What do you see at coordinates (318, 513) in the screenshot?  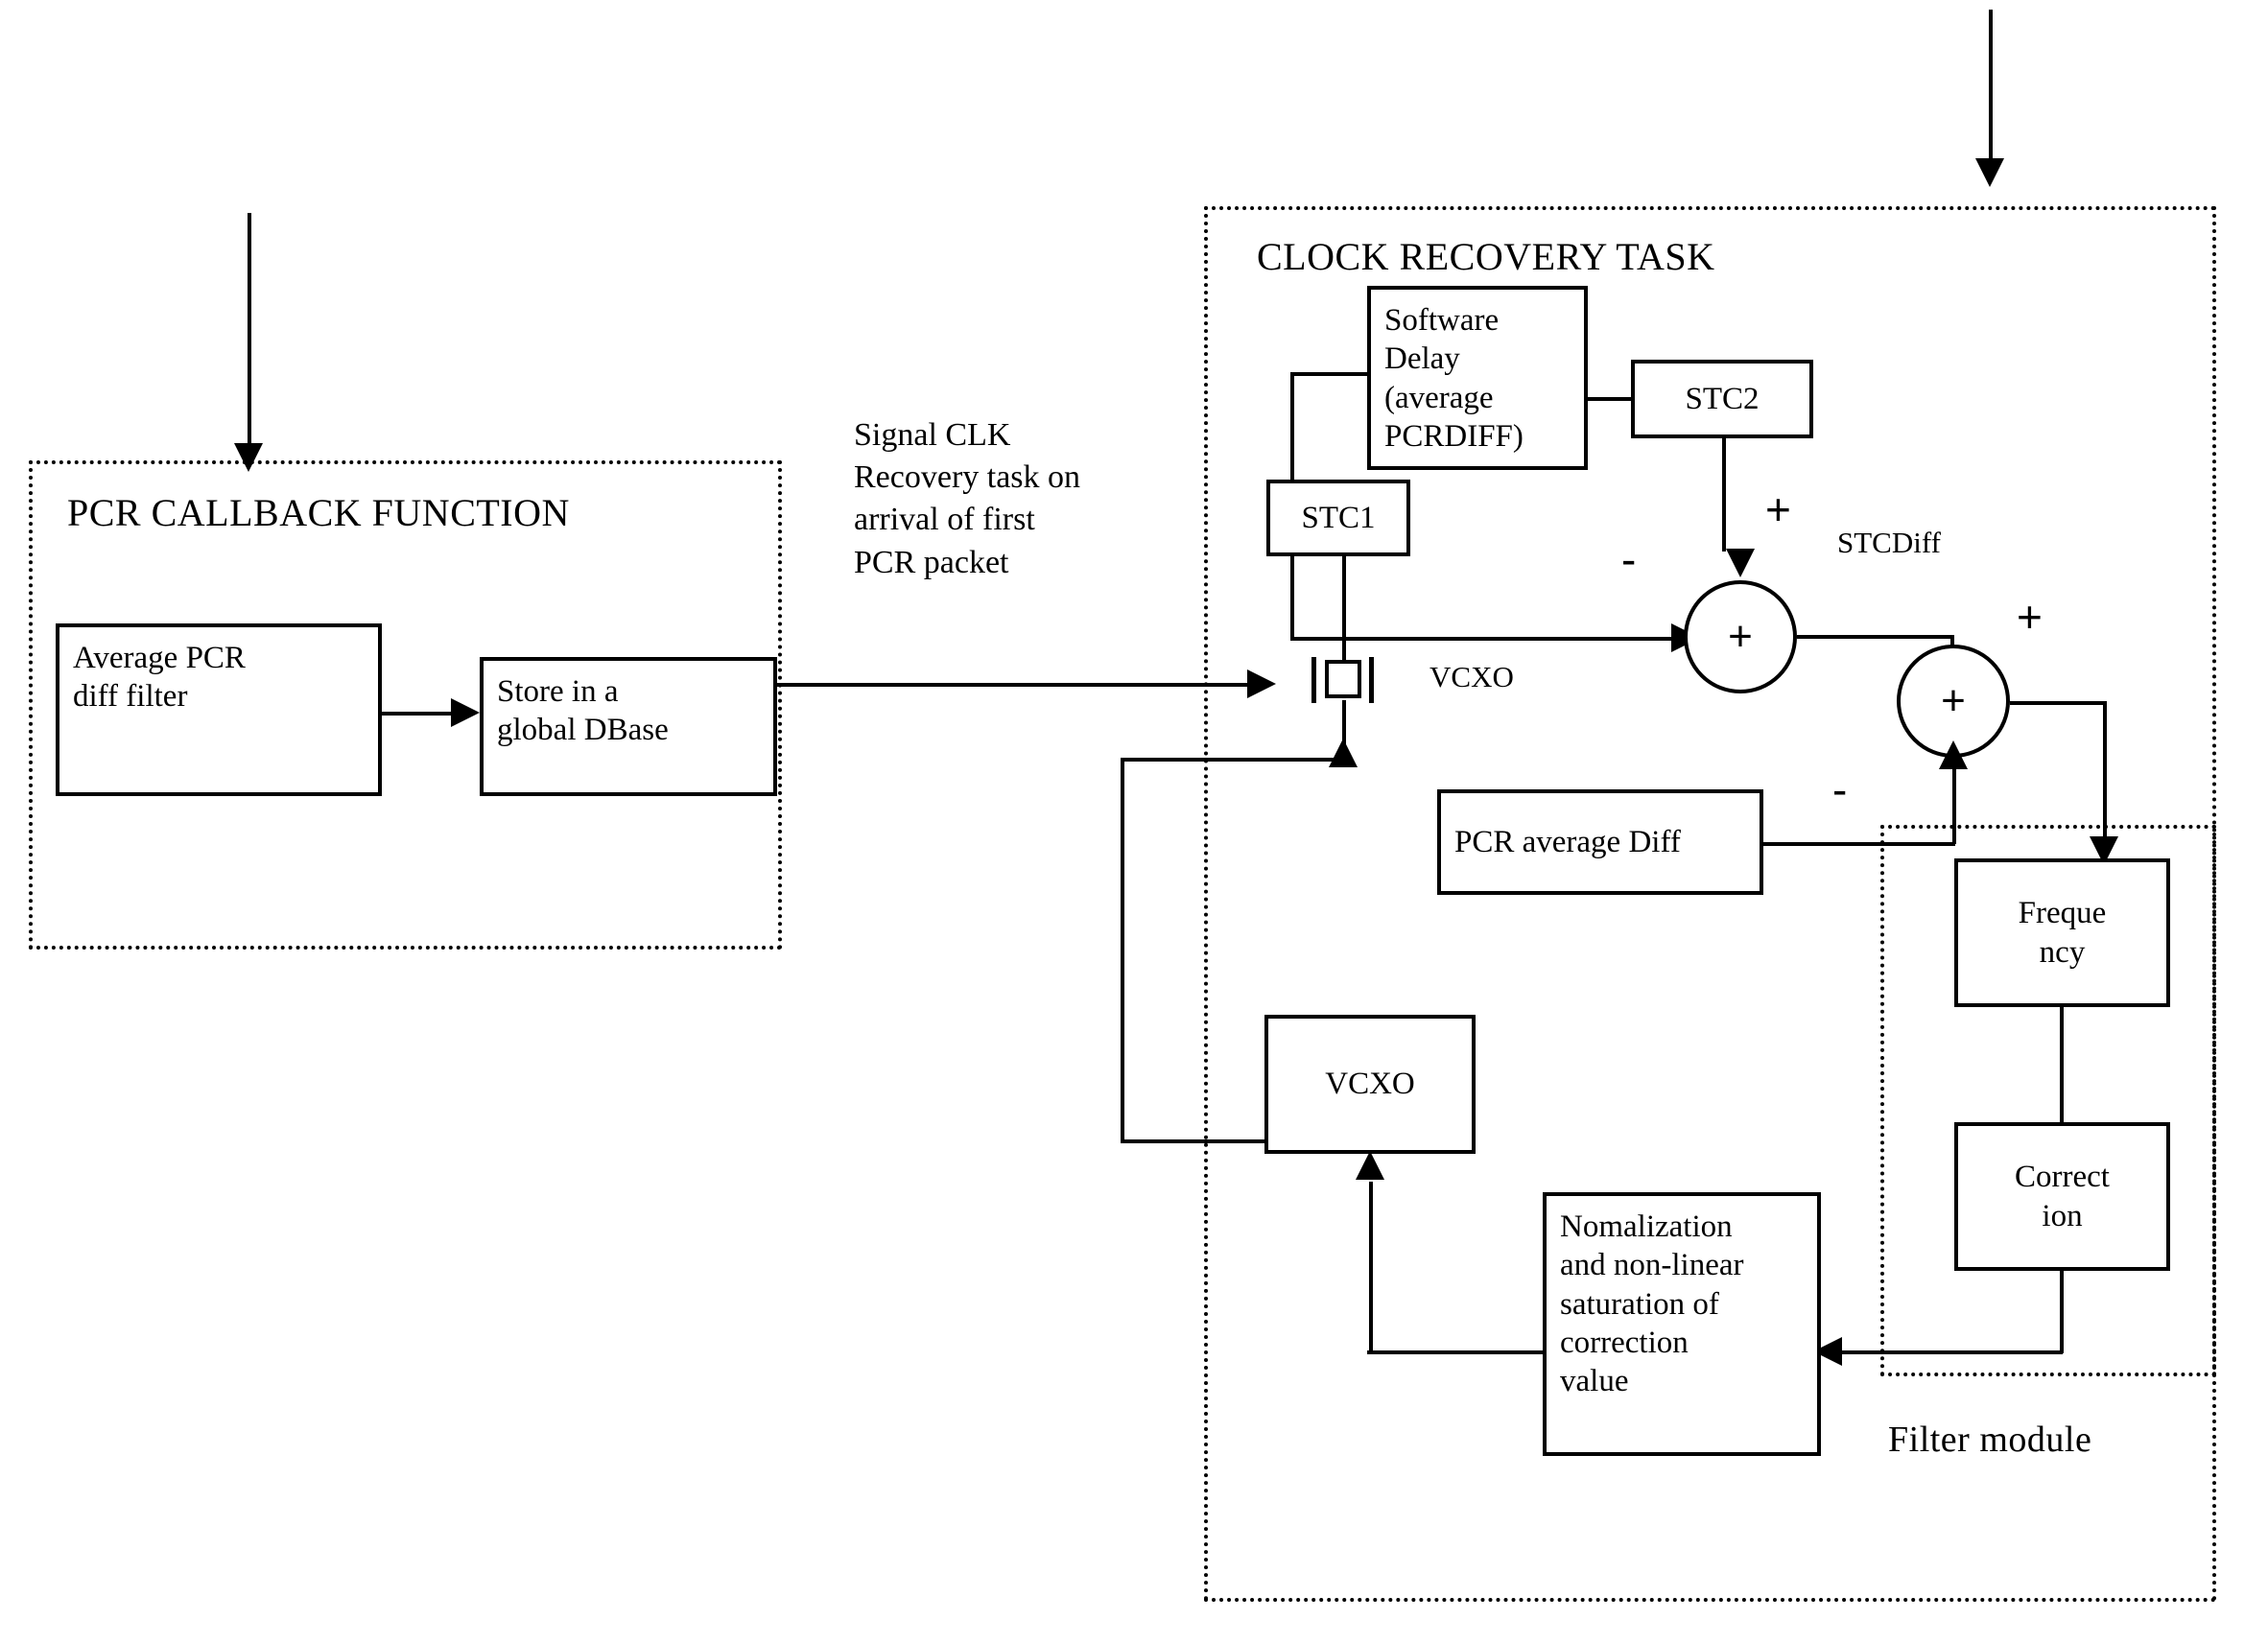 I see `pcr-callback-title: PCR CALLBACK FUNCTION` at bounding box center [318, 513].